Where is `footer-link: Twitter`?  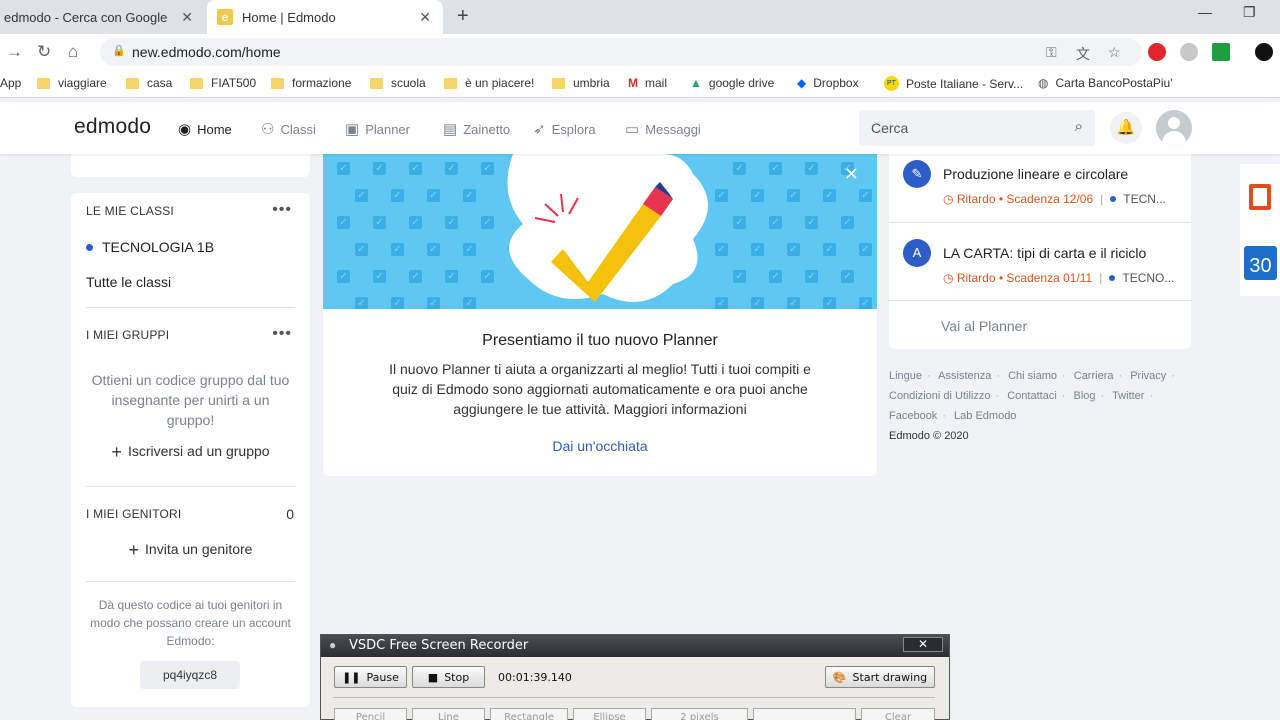 footer-link: Twitter is located at coordinates (1128, 396).